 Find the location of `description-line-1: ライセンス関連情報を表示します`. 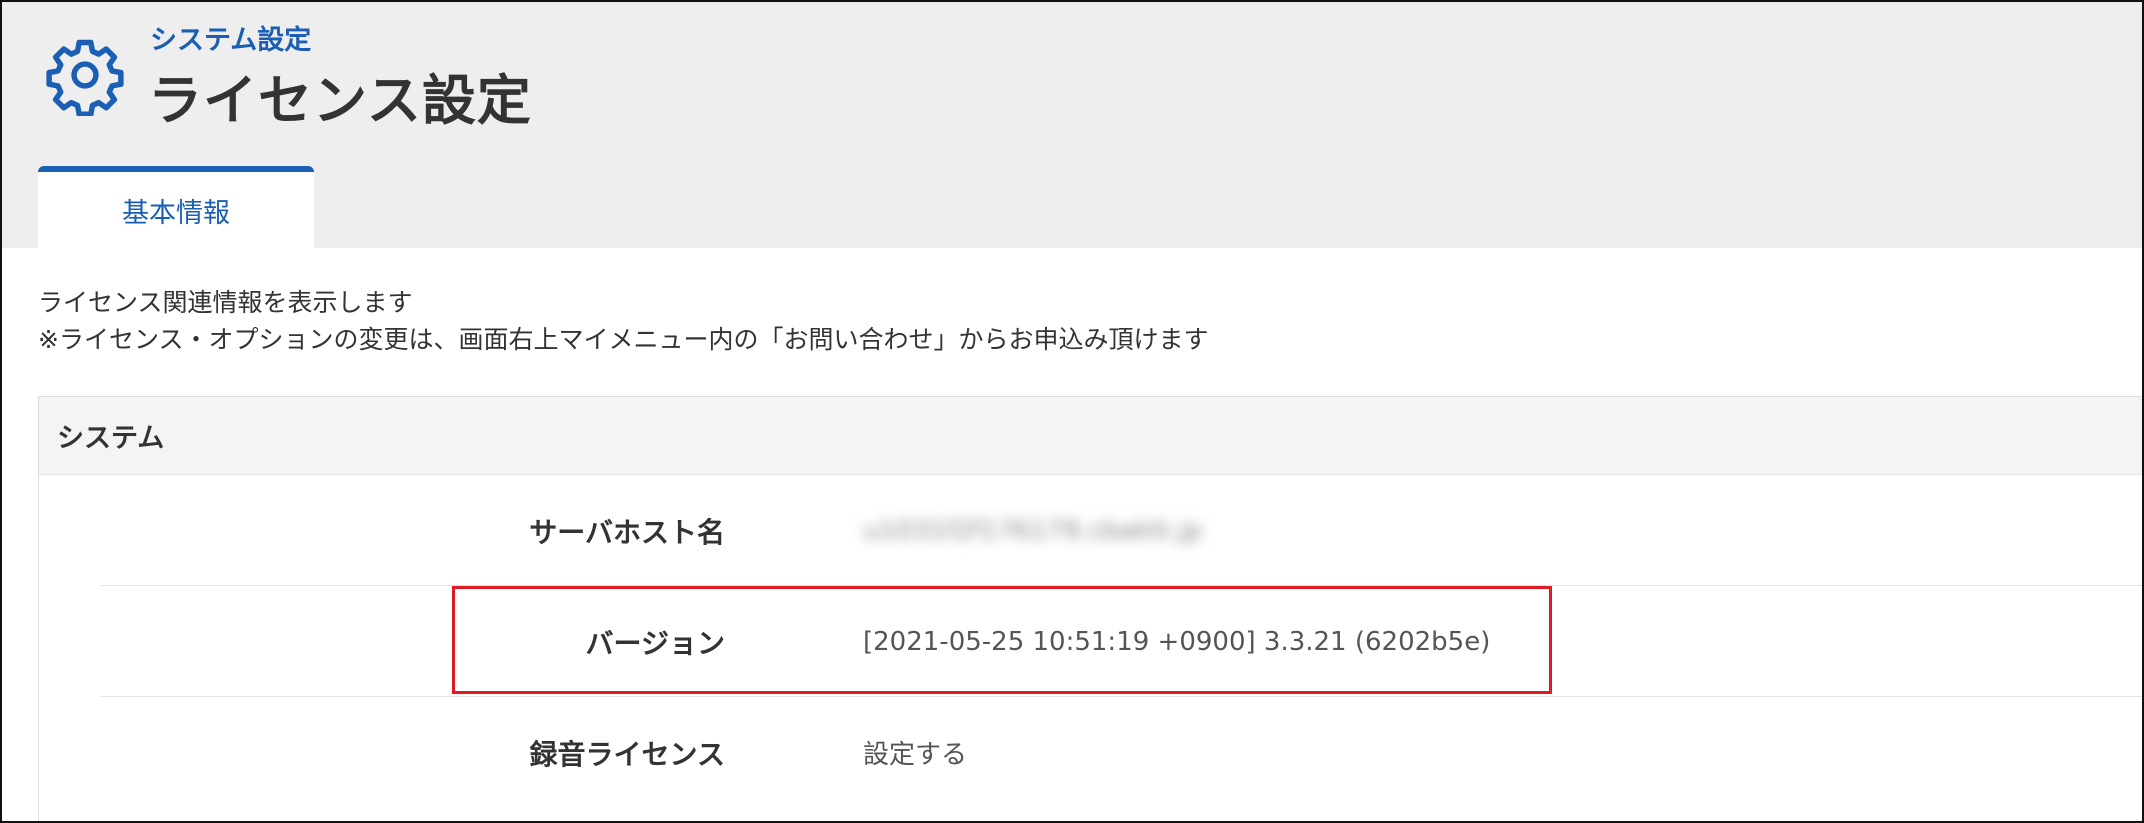

description-line-1: ライセンス関連情報を表示します is located at coordinates (225, 302).